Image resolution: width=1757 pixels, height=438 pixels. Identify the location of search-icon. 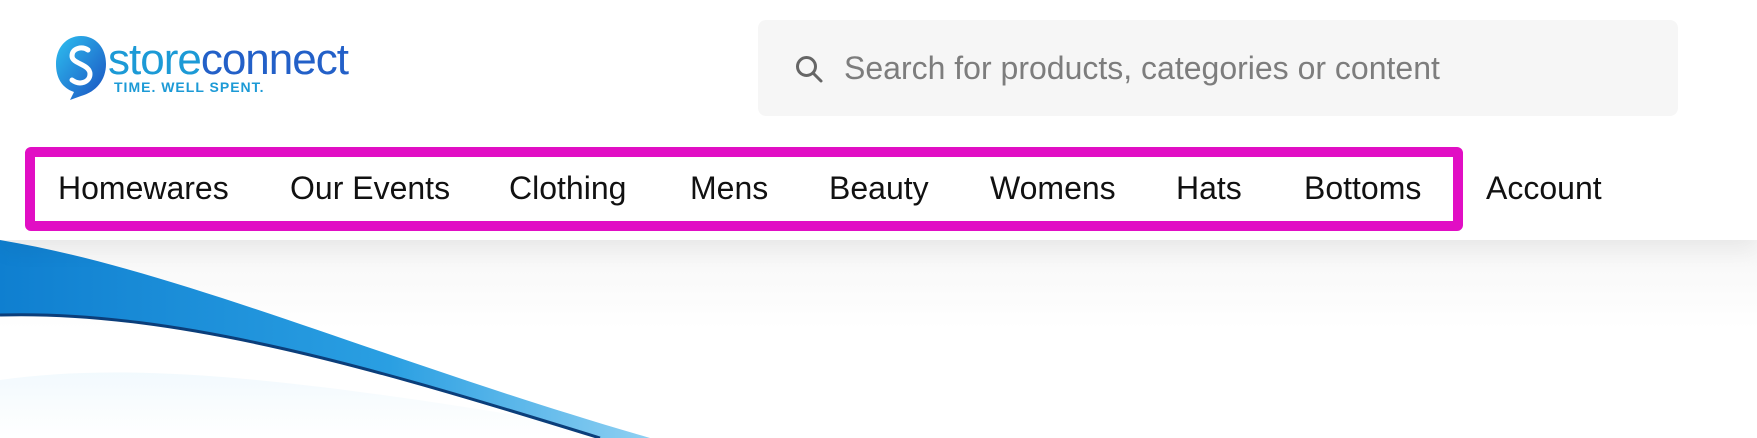
(809, 69).